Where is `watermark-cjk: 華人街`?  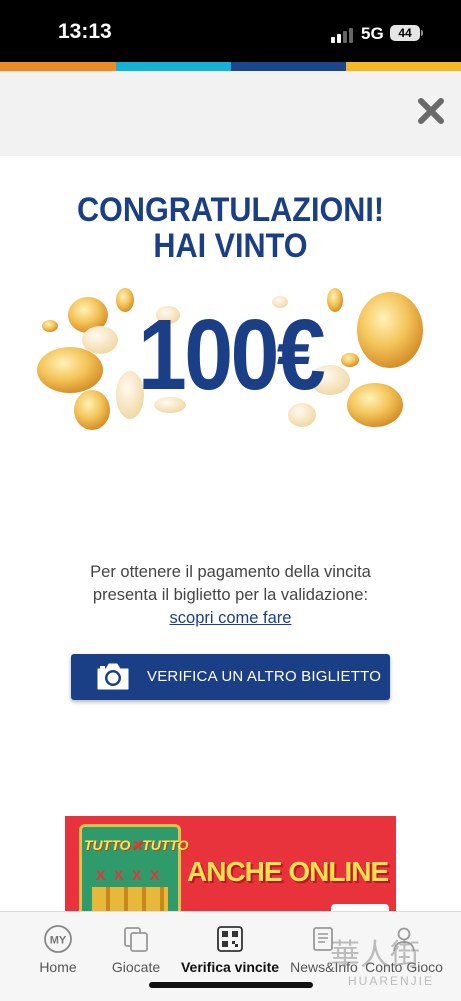
watermark-cjk: 華人街 is located at coordinates (375, 955).